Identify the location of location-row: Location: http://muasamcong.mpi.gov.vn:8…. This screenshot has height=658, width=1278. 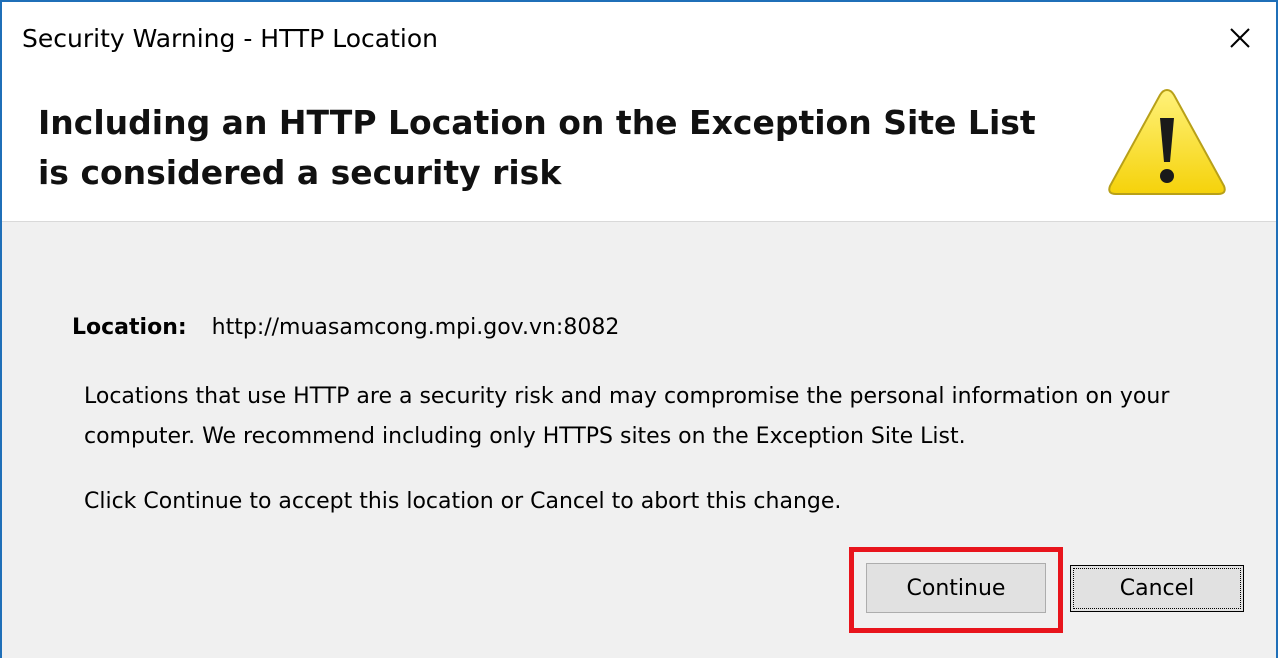
(345, 327).